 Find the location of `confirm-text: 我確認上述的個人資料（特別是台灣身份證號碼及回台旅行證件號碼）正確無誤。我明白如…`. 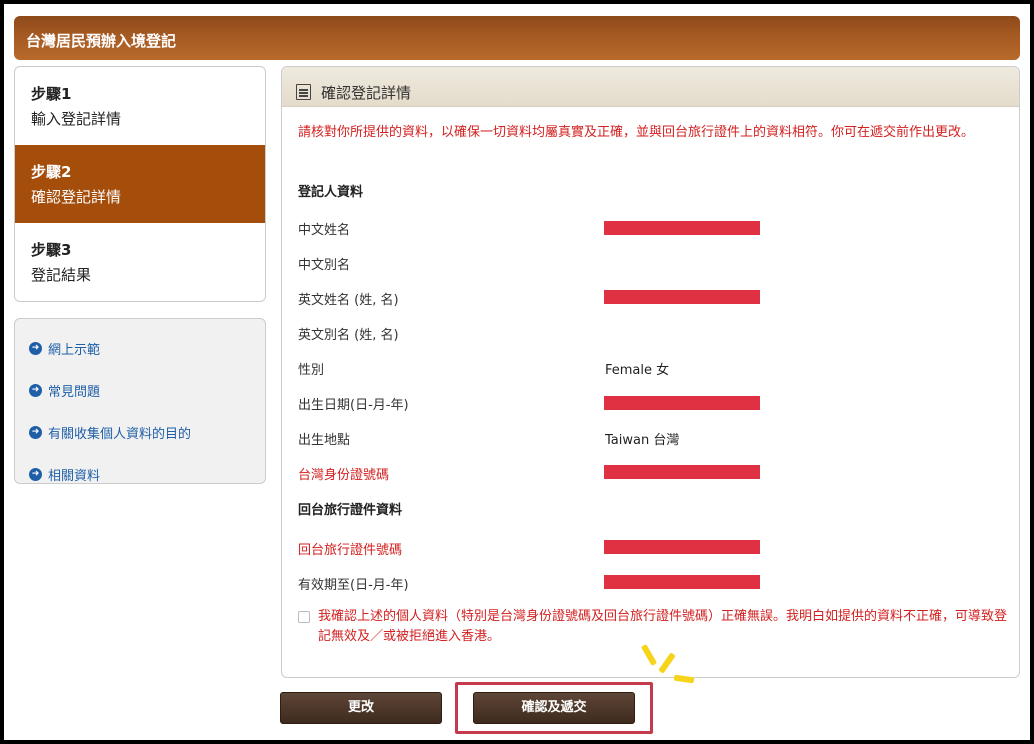

confirm-text: 我確認上述的個人資料（特別是台灣身份證號碼及回台旅行證件號碼）正確無誤。我明白如… is located at coordinates (663, 626).